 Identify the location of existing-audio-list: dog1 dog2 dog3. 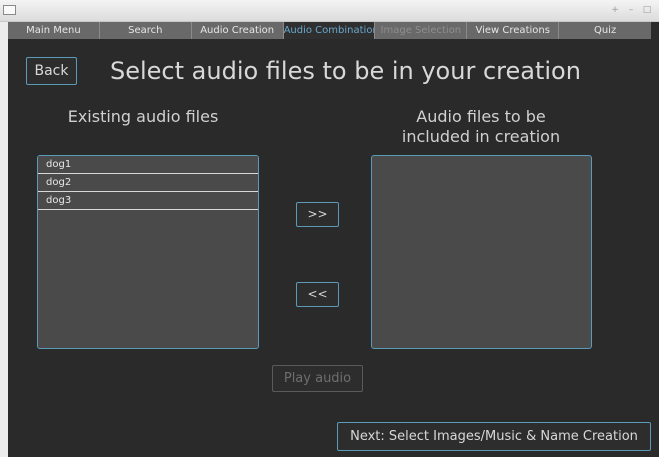
(148, 252).